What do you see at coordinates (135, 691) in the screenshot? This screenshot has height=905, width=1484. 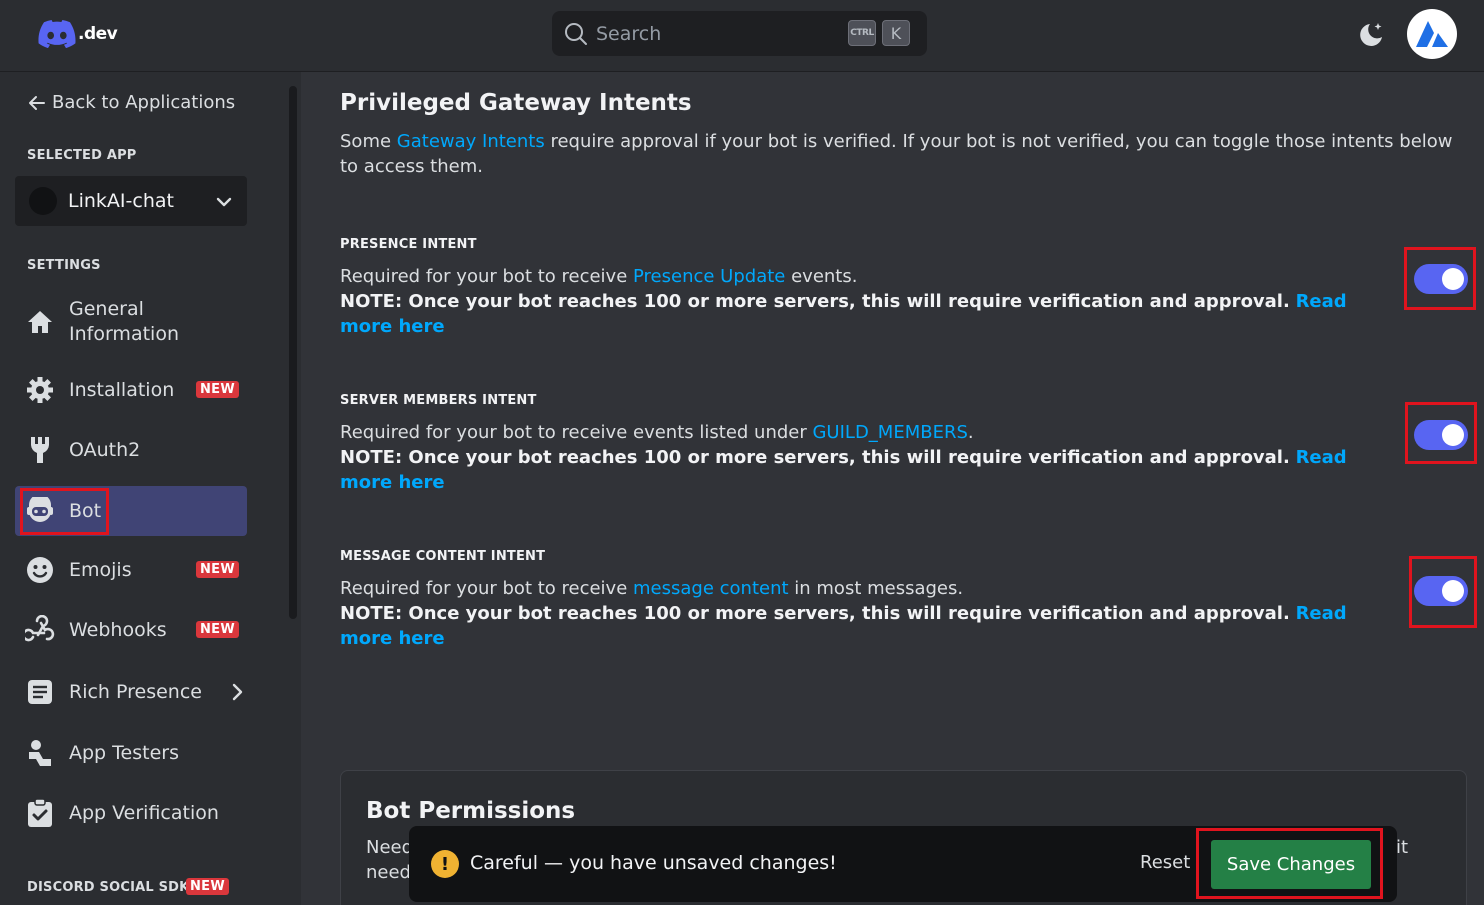 I see `sidebar-item-label: Rich Presence` at bounding box center [135, 691].